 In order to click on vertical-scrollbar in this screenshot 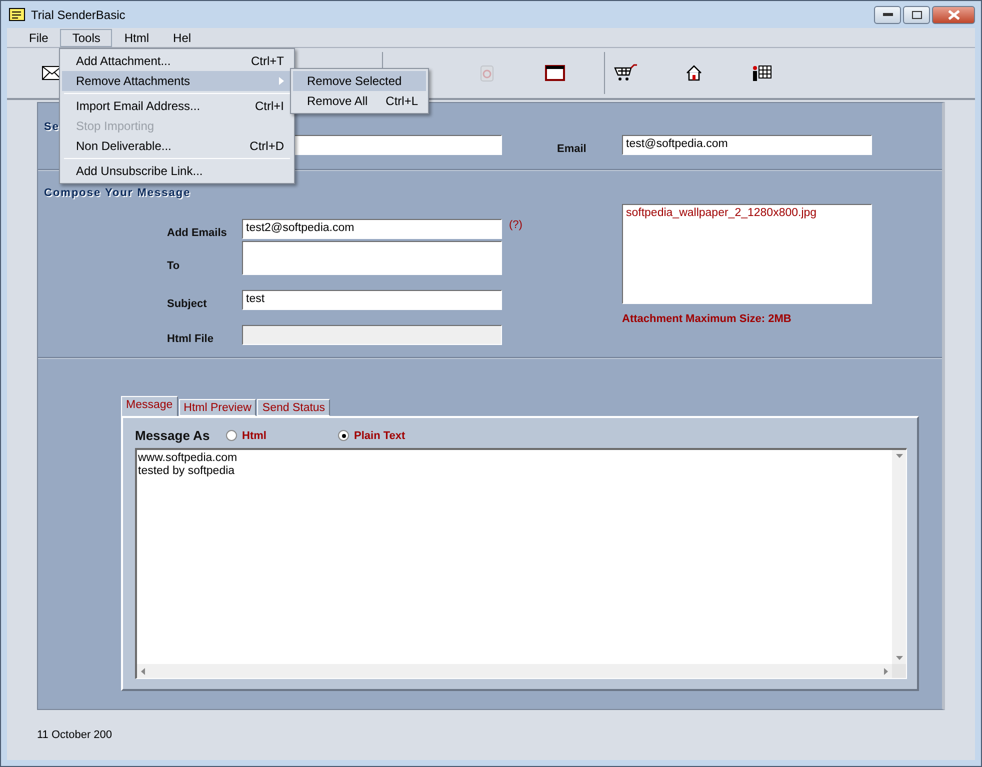, I will do `click(899, 557)`.